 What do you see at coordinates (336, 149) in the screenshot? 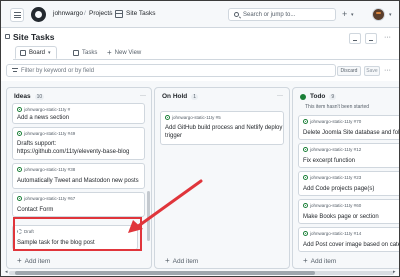
I see `card-repo: johnwargo-static-11ty #12` at bounding box center [336, 149].